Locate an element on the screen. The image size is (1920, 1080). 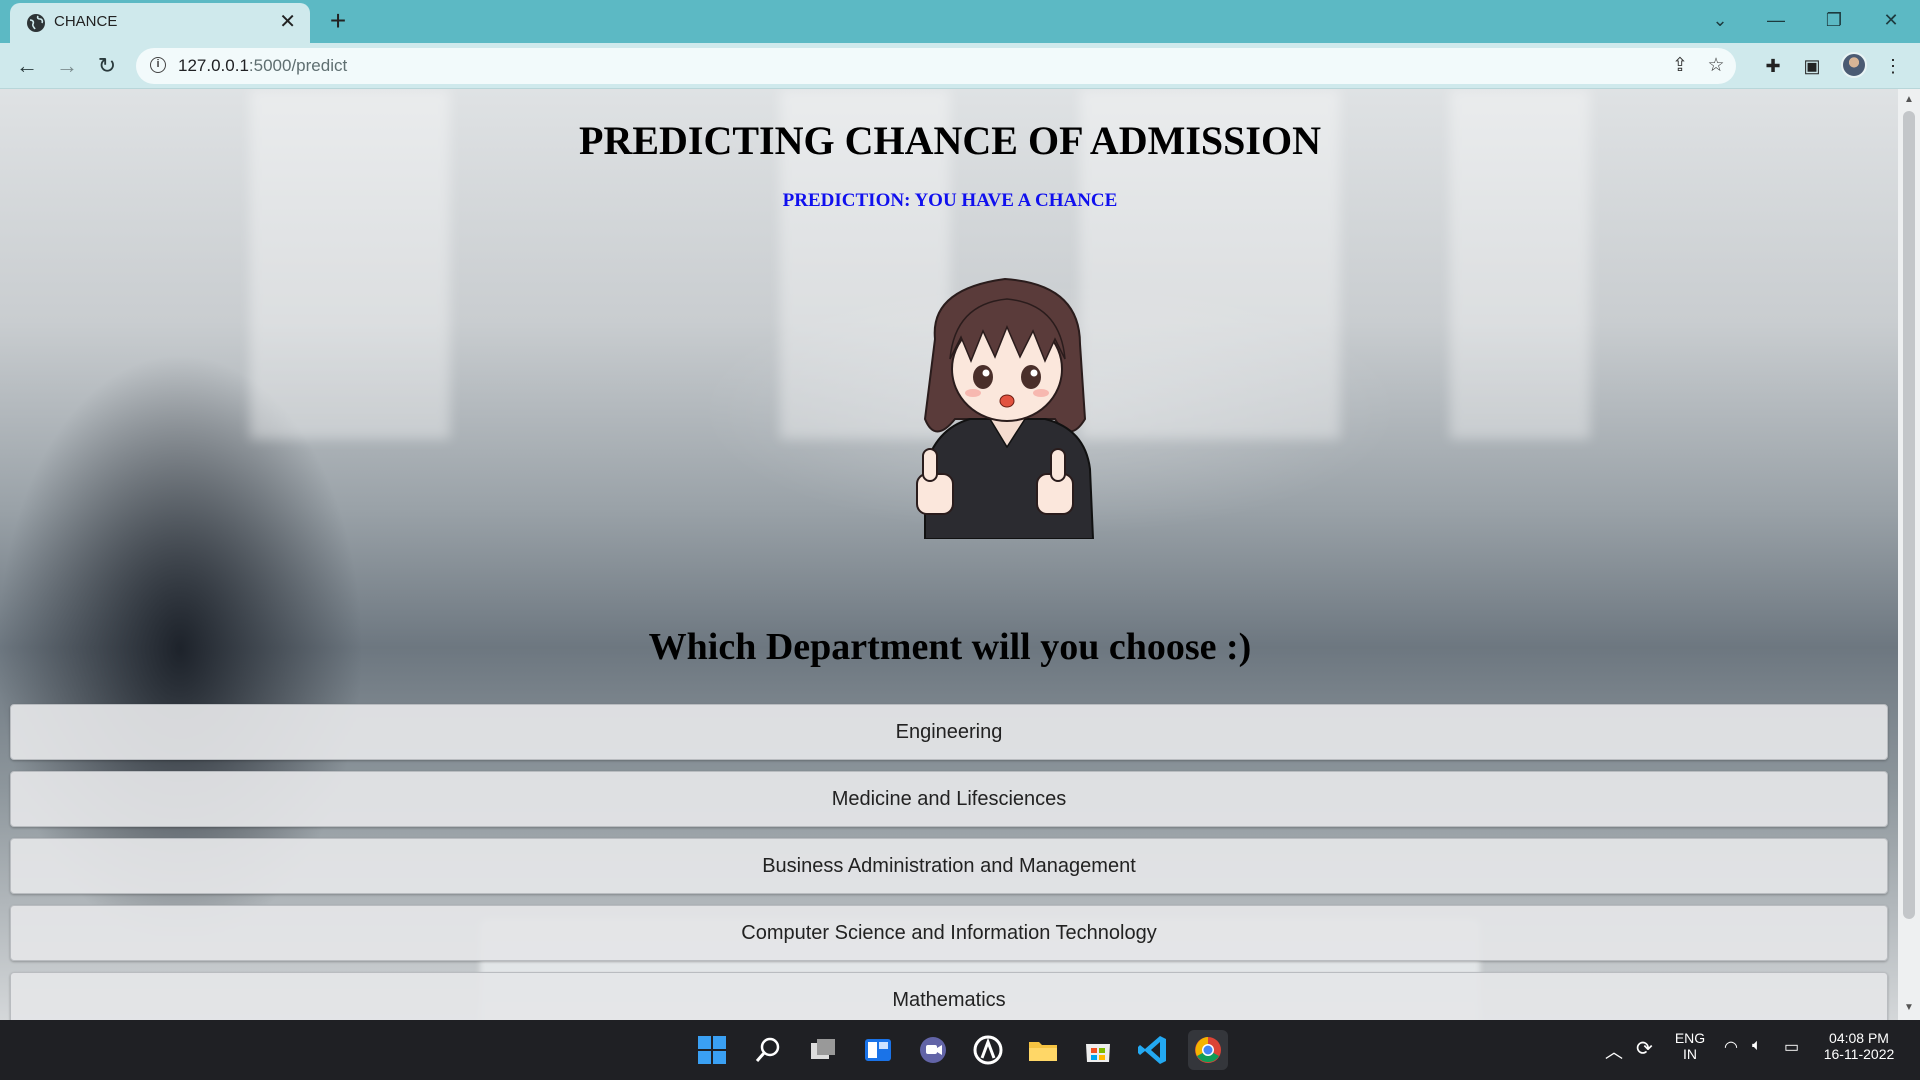
back-button: ← is located at coordinates (27, 66).